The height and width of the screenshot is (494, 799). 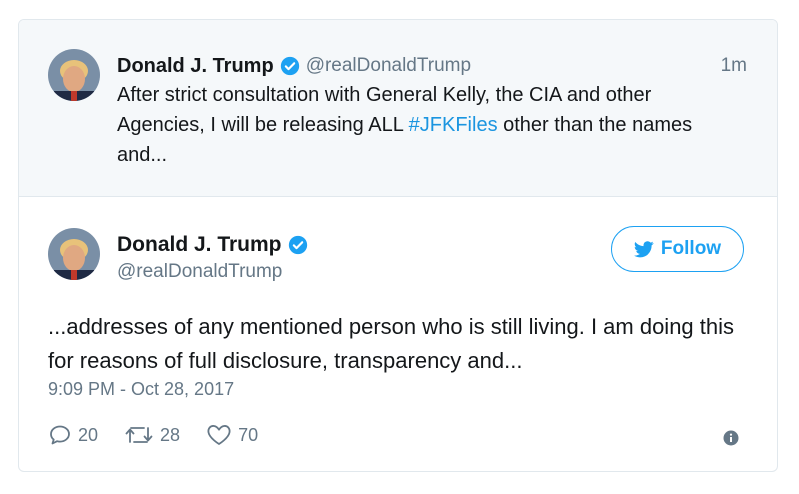 I want to click on follow-button: Follow, so click(x=677, y=249).